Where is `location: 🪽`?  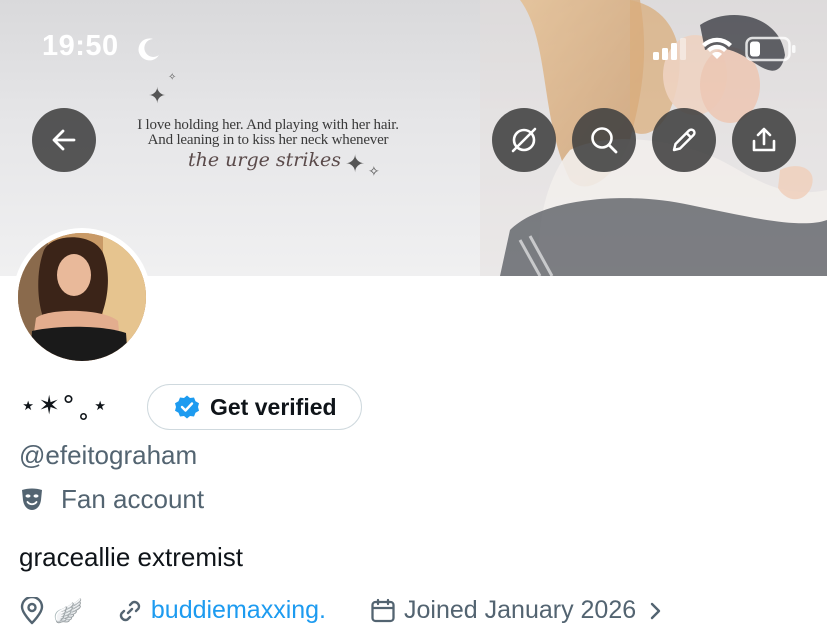 location: 🪽 is located at coordinates (51, 610).